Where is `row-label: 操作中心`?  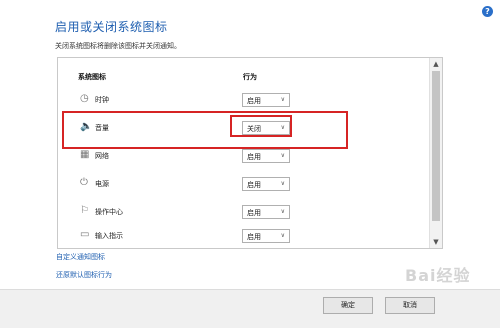 row-label: 操作中心 is located at coordinates (109, 212).